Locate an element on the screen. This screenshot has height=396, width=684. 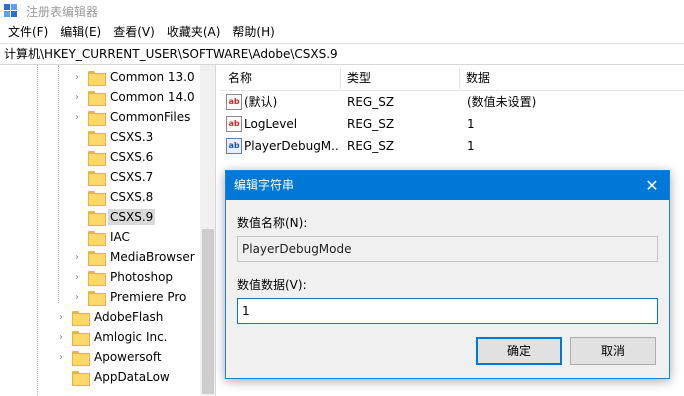
tree-item-label: CSXS.6 is located at coordinates (132, 157).